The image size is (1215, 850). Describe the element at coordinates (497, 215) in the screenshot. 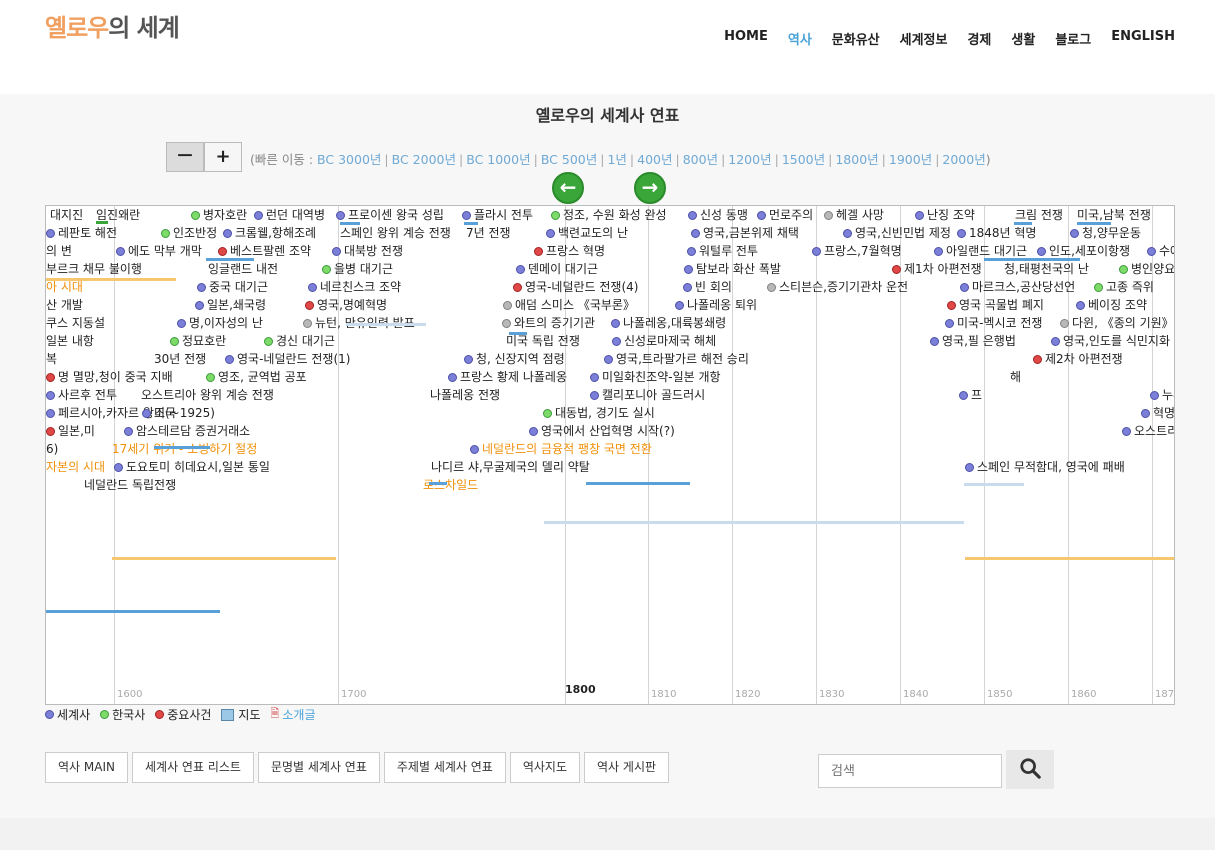

I see `timeline-event: 플라시 전투` at that location.